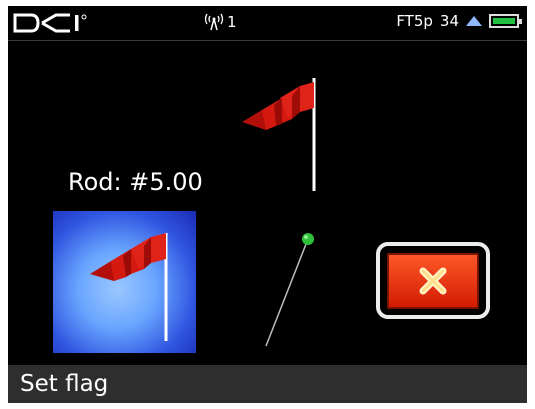 Image resolution: width=535 pixels, height=409 pixels. Describe the element at coordinates (449, 21) in the screenshot. I see `channel-label: 34` at that location.